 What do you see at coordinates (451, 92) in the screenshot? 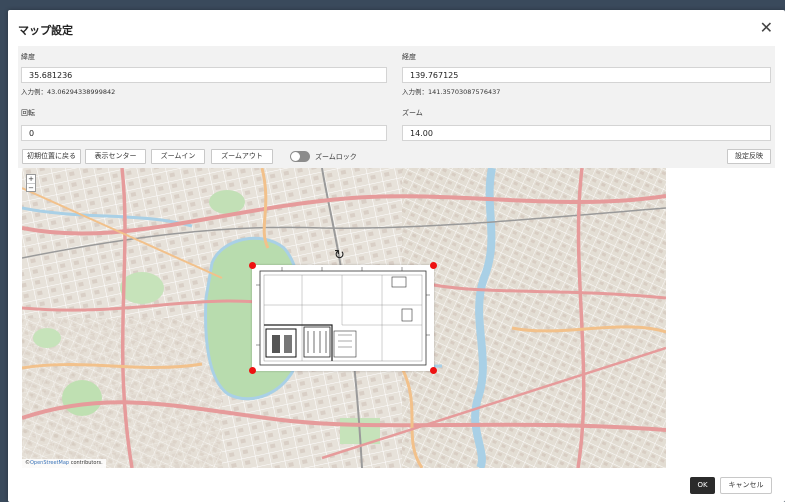
I see `longitude-hint: 入力例：141.35703087576437` at bounding box center [451, 92].